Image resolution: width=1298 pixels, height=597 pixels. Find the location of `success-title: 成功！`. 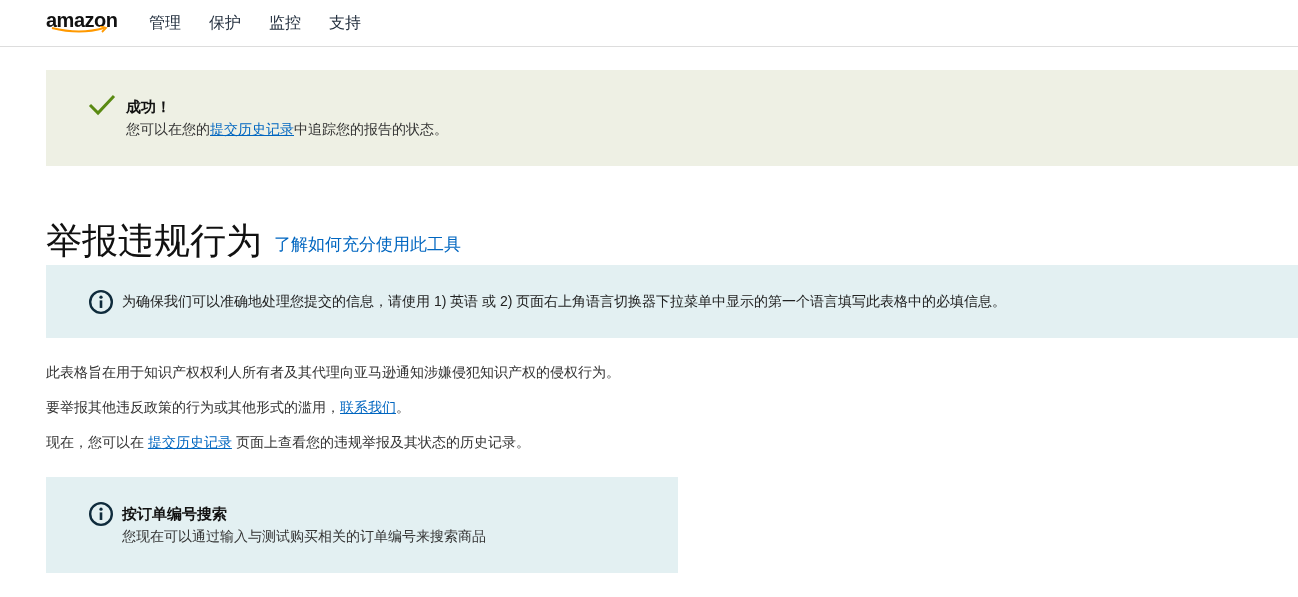

success-title: 成功！ is located at coordinates (149, 107).